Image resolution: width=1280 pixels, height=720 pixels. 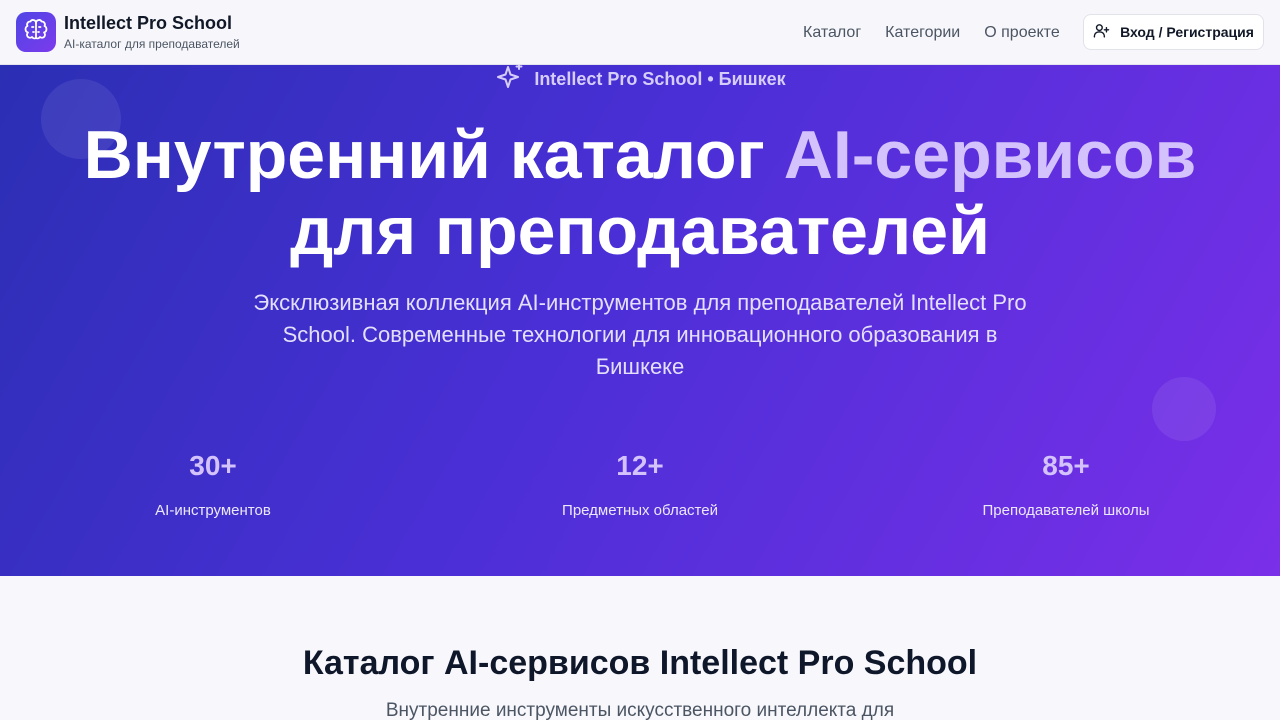 I want to click on stat-subjects: 12+ Предметных областей, so click(x=640, y=485).